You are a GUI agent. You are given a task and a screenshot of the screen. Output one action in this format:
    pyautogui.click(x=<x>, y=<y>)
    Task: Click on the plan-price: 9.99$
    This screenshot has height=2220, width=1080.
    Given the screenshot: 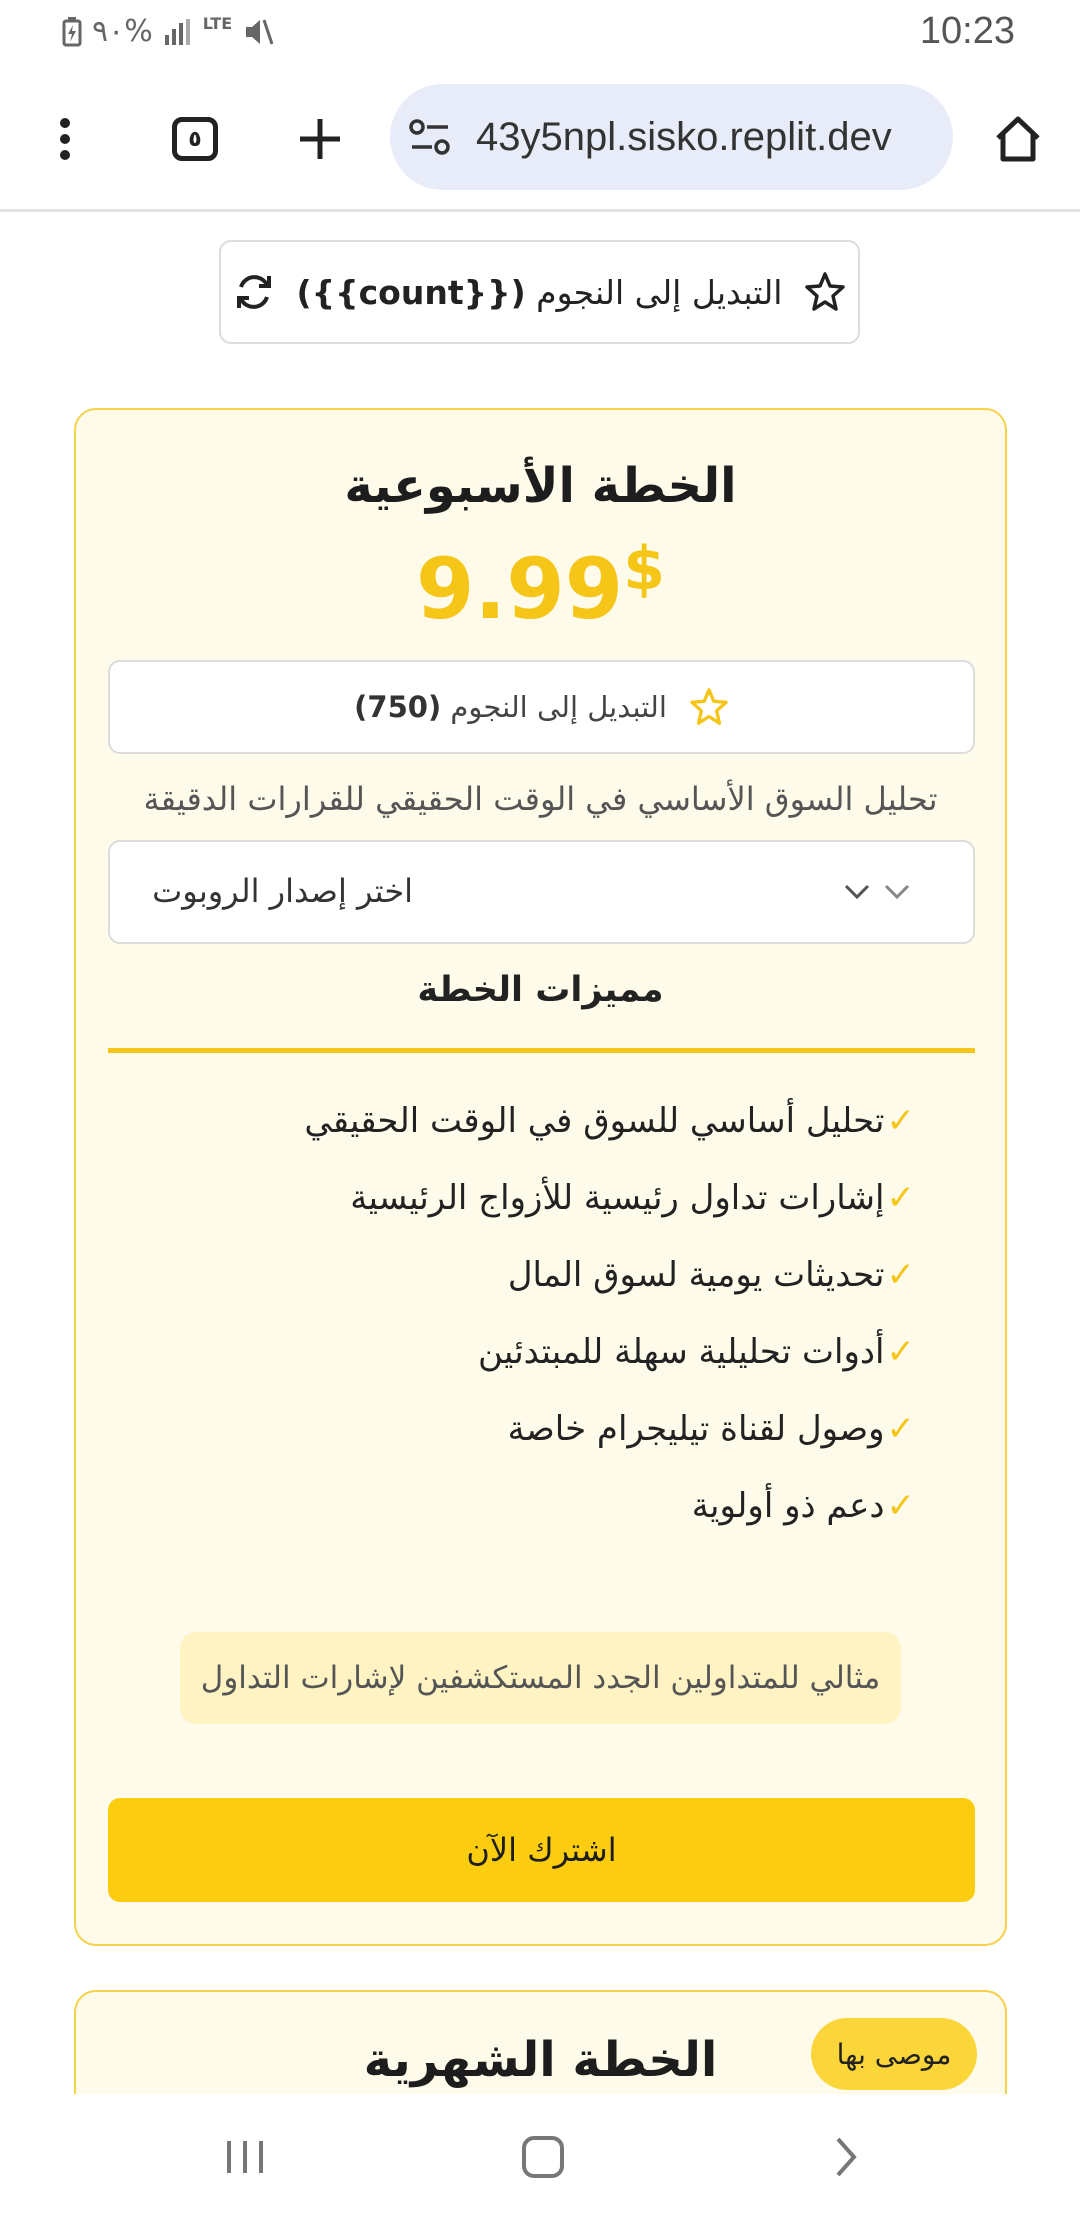 What is the action you would take?
    pyautogui.click(x=540, y=586)
    